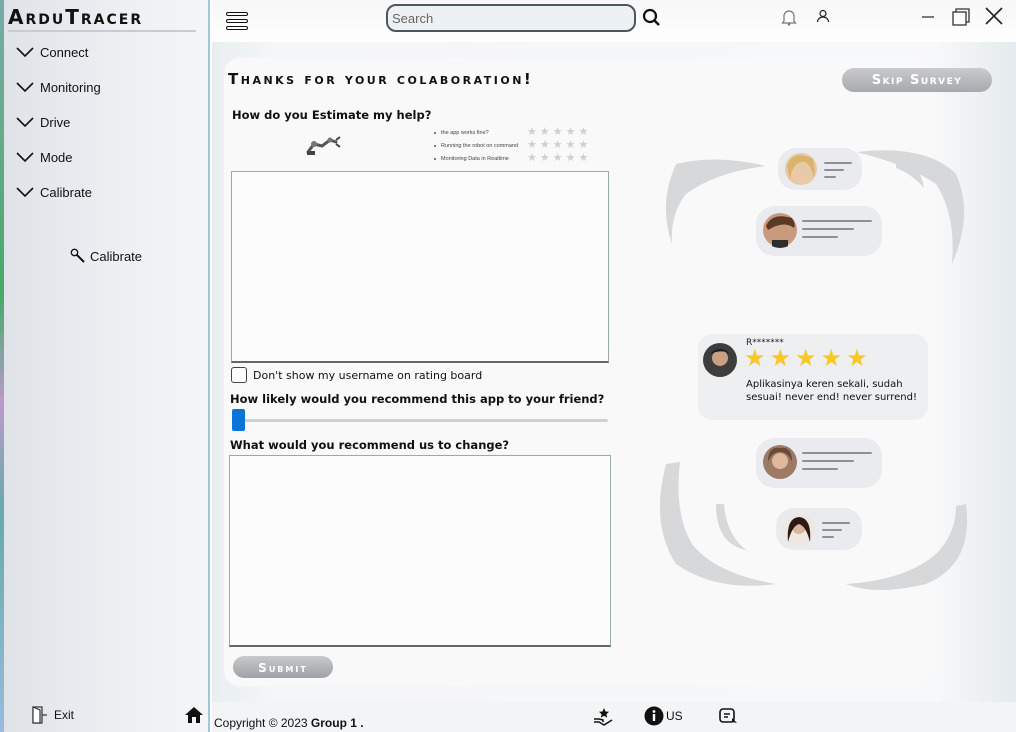 The image size is (1016, 732). I want to click on skip-survey-button: Skip Survey, so click(917, 80).